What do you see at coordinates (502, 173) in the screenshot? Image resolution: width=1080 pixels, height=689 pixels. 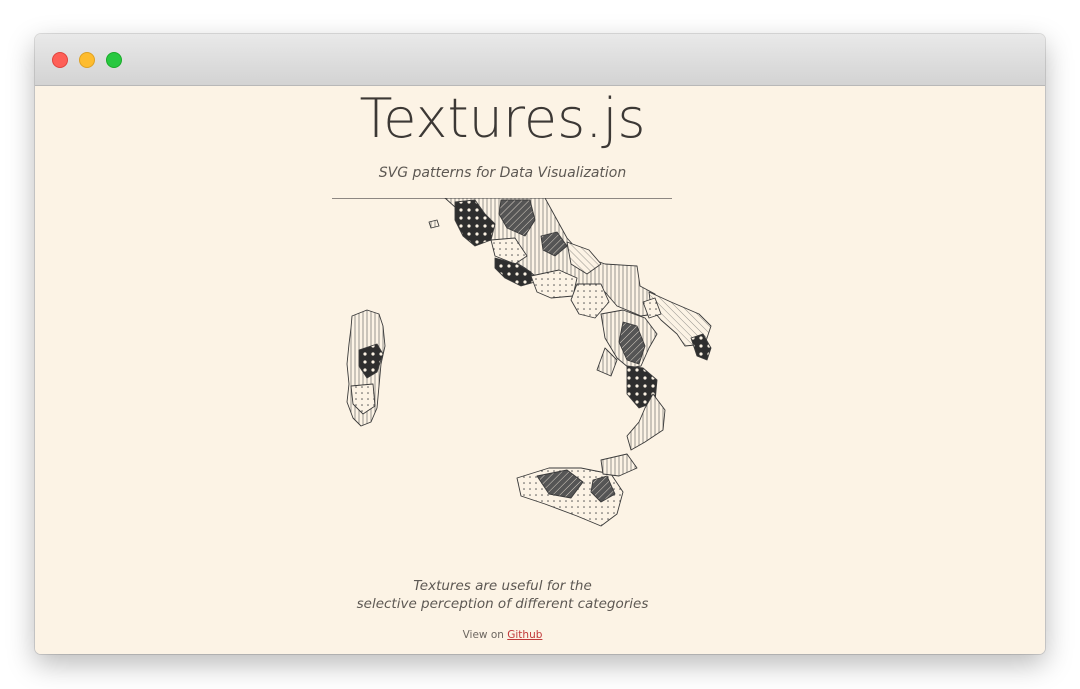 I see `page-subtitle: SVG patterns for Data Visualization` at bounding box center [502, 173].